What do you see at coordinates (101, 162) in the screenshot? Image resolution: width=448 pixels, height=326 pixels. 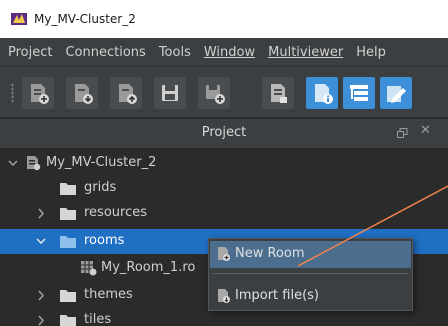 I see `tree-root-label: My_MV-Cluster_2` at bounding box center [101, 162].